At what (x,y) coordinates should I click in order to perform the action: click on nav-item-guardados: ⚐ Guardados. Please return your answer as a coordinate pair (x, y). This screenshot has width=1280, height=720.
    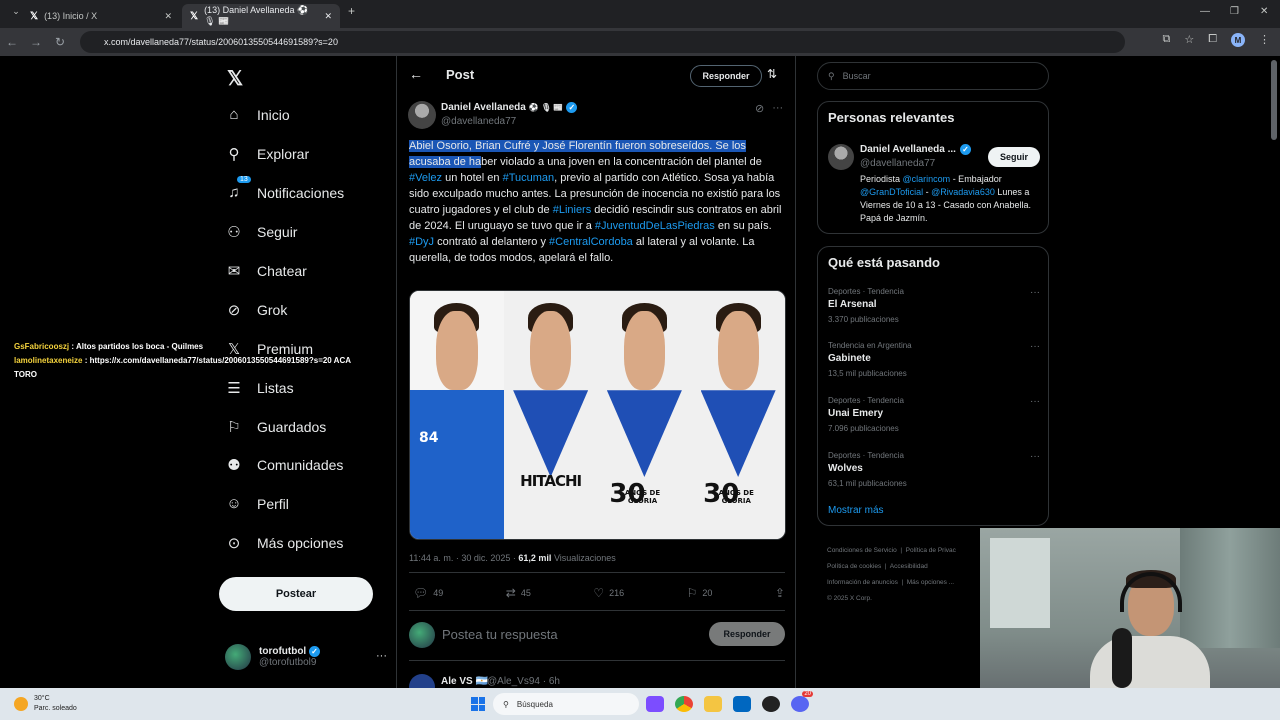
    Looking at the image, I should click on (275, 427).